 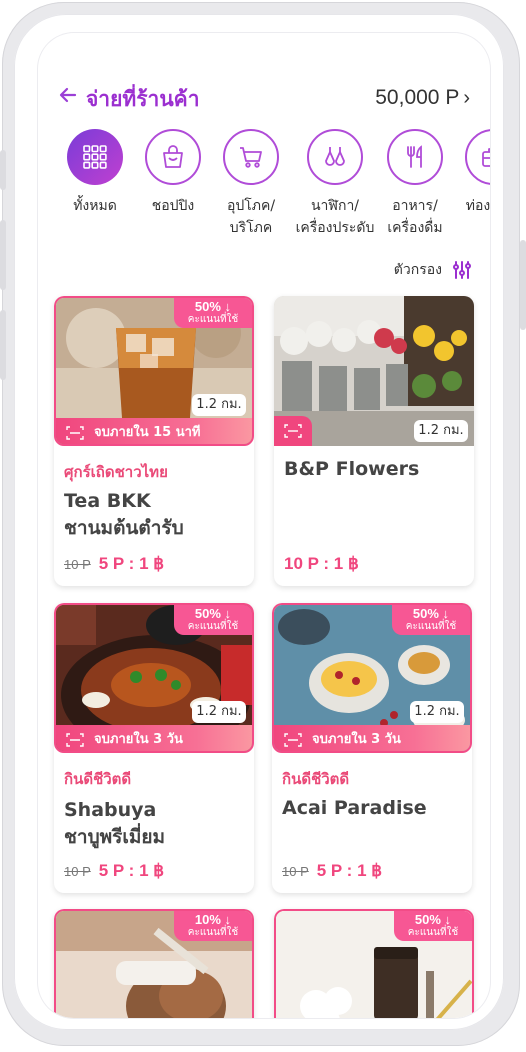 I want to click on travel-icon, so click(x=477, y=157).